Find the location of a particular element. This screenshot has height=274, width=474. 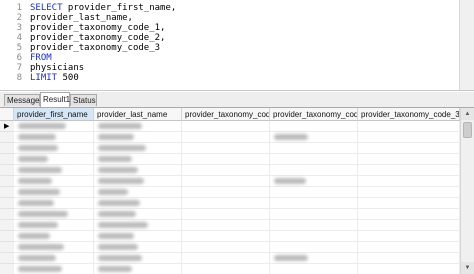

column-header-provider-taxonomy-code-3: provider_taxonomy_code_3 is located at coordinates (409, 114).